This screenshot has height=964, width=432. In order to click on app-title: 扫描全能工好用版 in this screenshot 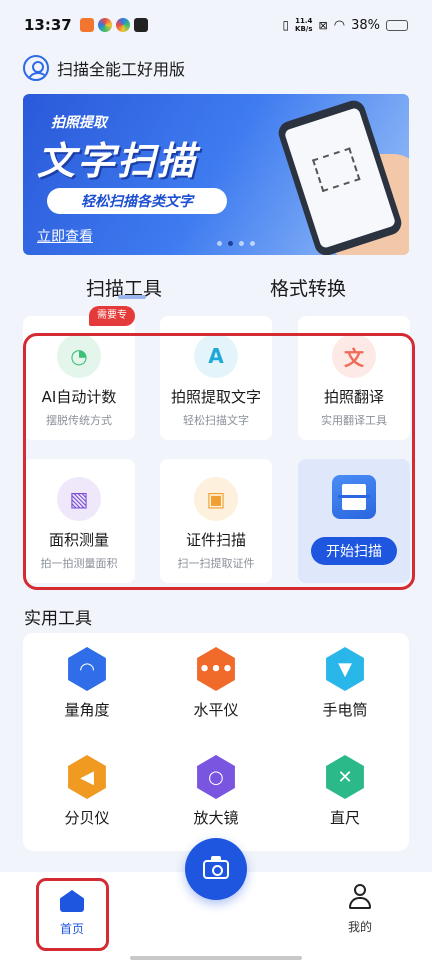, I will do `click(121, 69)`.